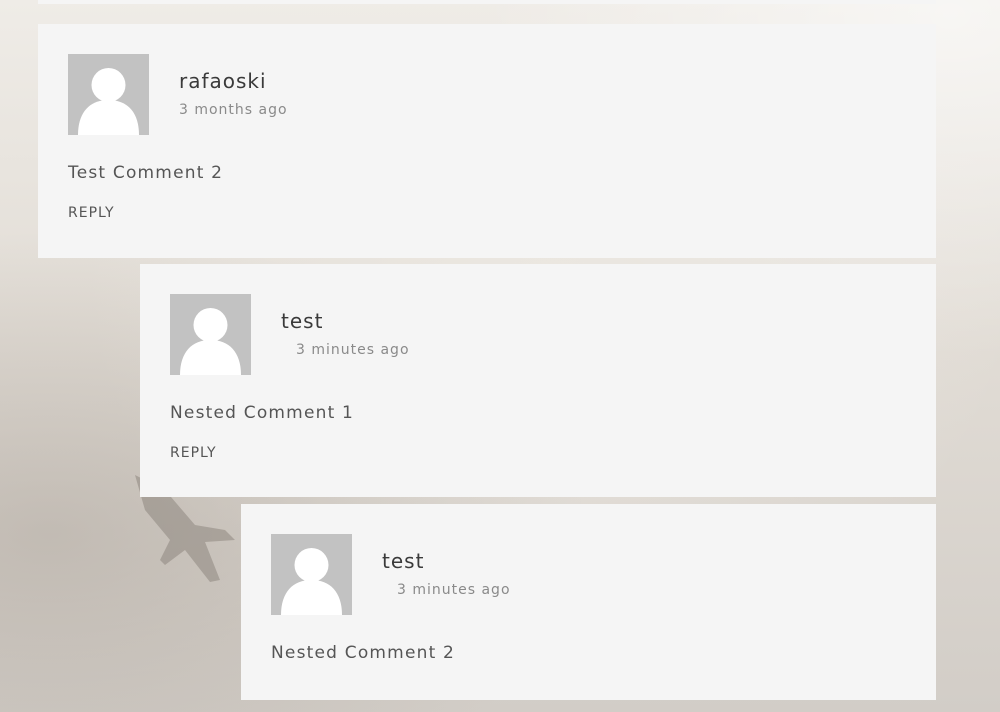  I want to click on comment-body: Test Comment 2, so click(146, 173).